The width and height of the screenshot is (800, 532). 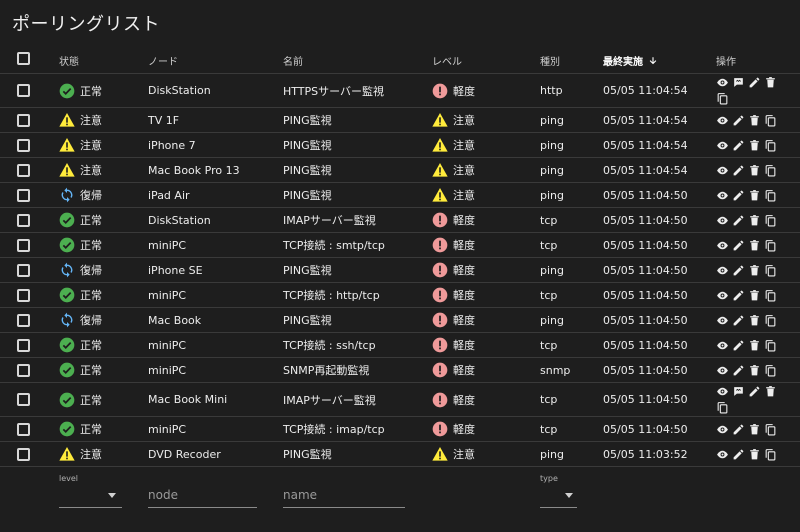 I want to click on level-filter-dropdown-icon, so click(x=112, y=495).